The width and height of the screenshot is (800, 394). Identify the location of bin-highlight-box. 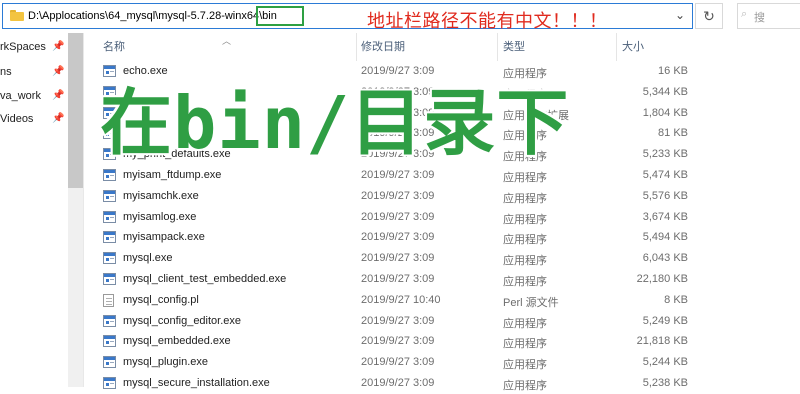
(280, 16).